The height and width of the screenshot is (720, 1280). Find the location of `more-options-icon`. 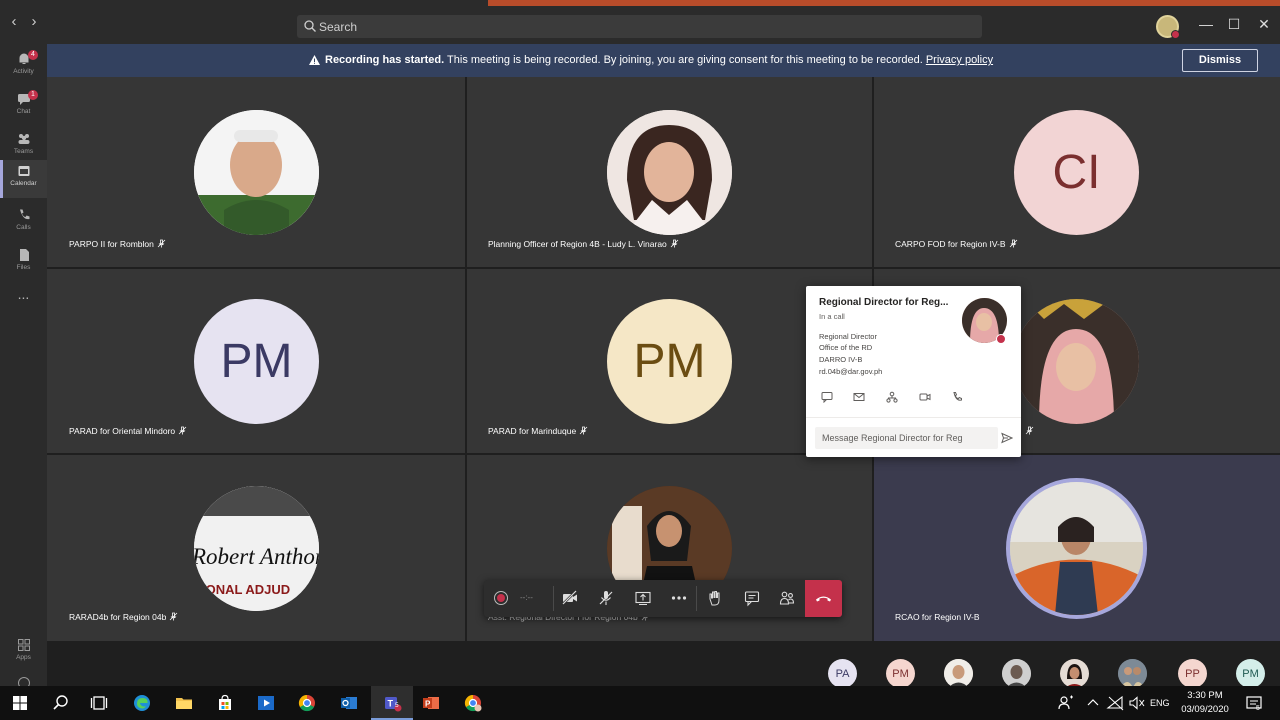

more-options-icon is located at coordinates (679, 598).